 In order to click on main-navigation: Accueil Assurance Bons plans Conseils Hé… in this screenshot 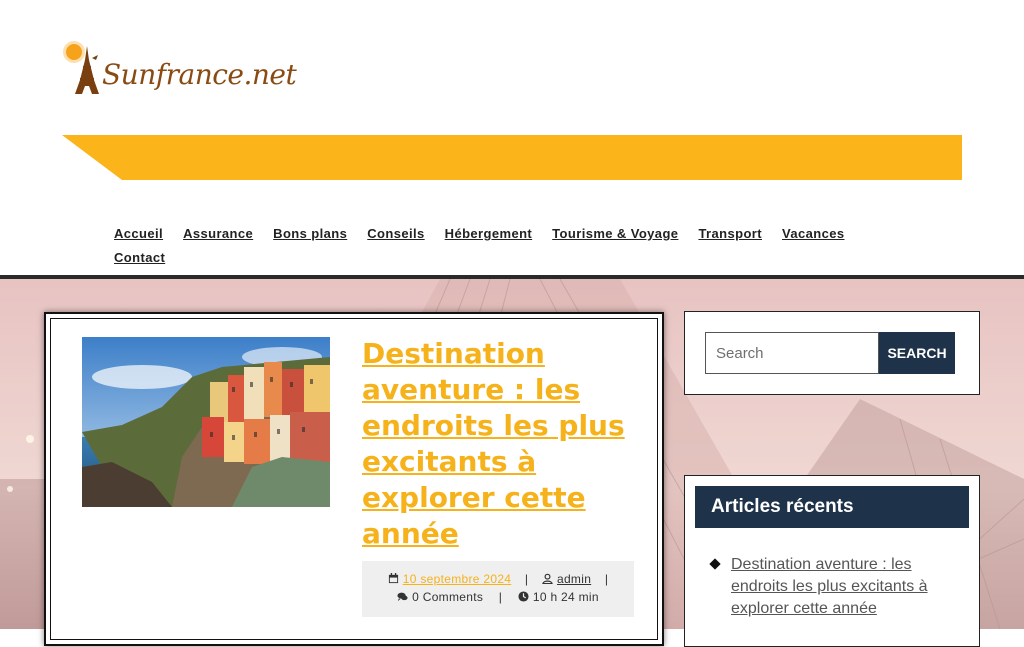, I will do `click(514, 246)`.